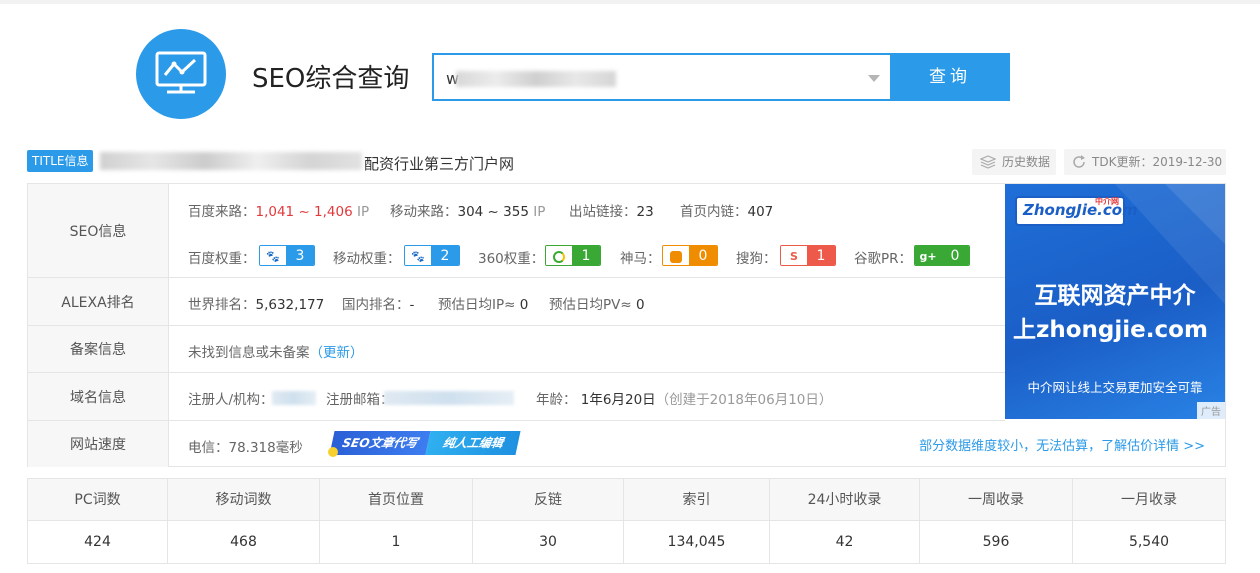  I want to click on logo, so click(181, 74).